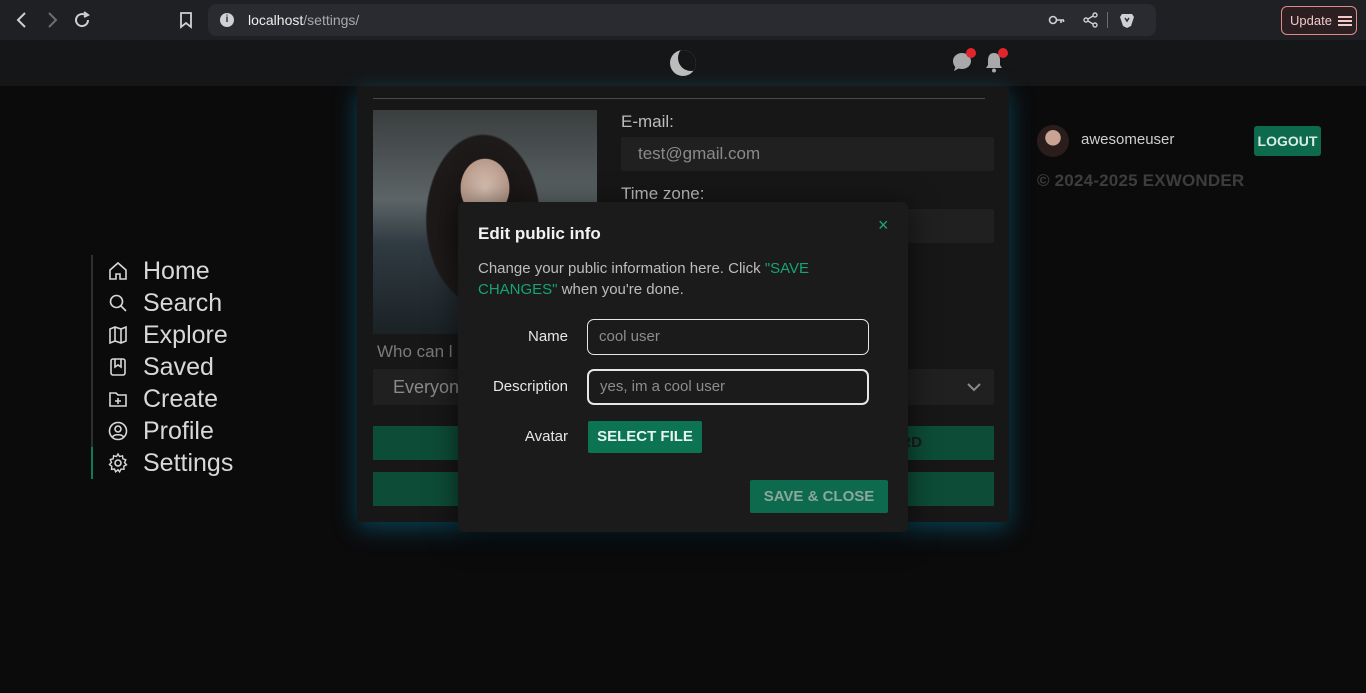 Image resolution: width=1366 pixels, height=693 pixels. Describe the element at coordinates (178, 366) in the screenshot. I see `sidebar-item-label: Saved` at that location.